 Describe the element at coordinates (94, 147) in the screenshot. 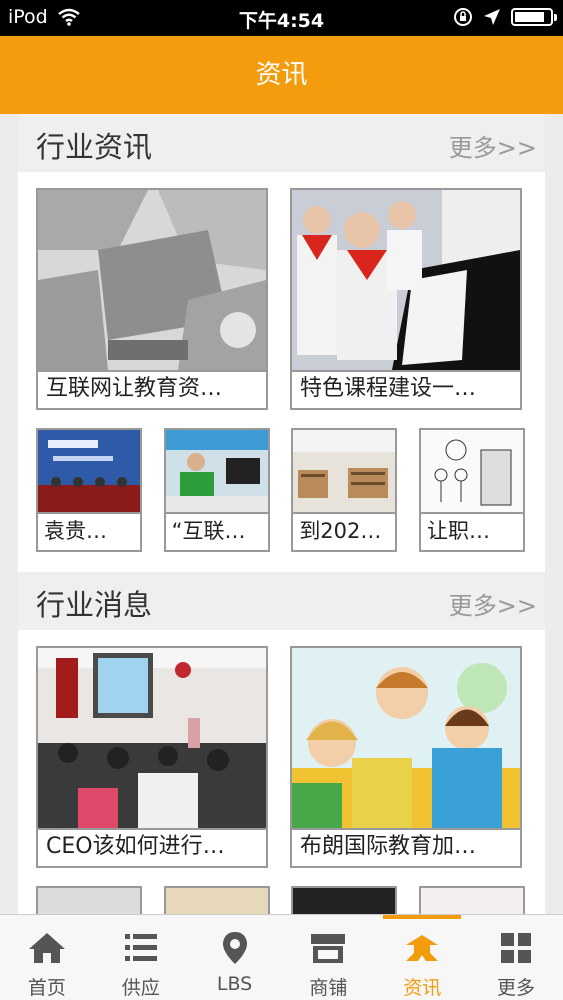

I see `section-title: 行业资讯` at that location.